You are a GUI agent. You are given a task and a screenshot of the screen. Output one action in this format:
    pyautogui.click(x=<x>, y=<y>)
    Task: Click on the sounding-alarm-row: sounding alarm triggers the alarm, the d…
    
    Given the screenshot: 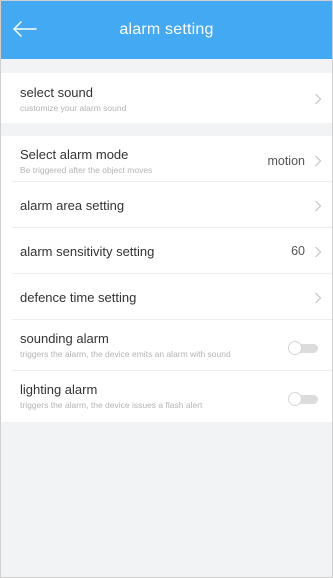 What is the action you would take?
    pyautogui.click(x=166, y=345)
    